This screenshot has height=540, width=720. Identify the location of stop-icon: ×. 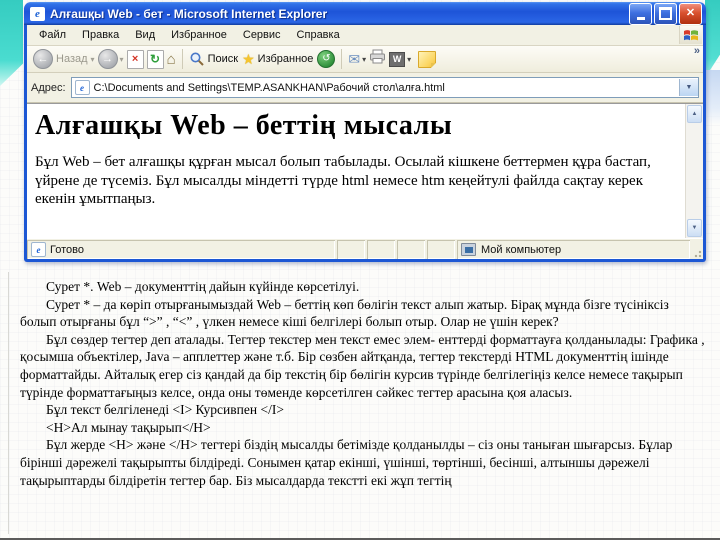
(135, 58).